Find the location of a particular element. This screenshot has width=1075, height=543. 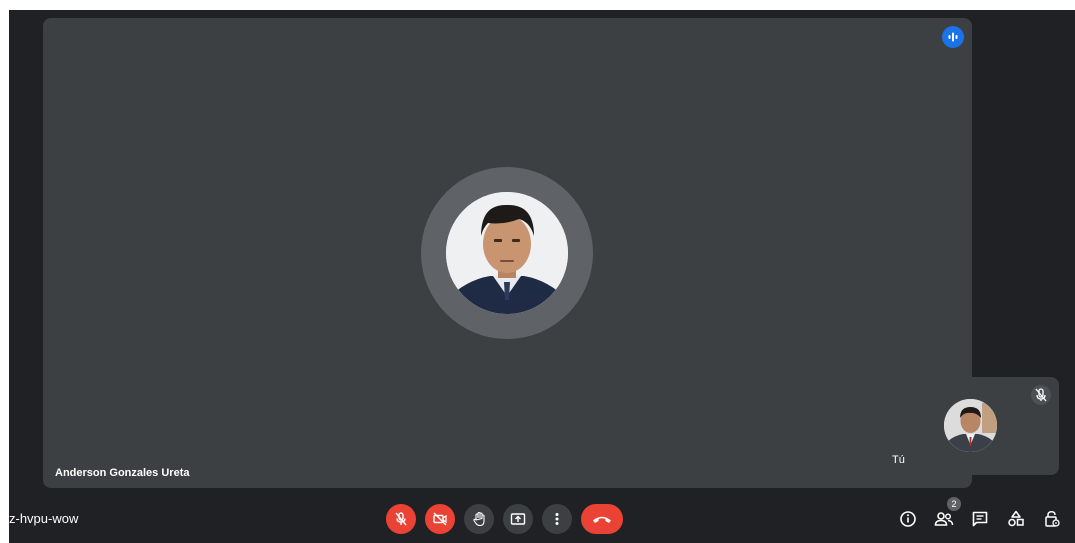

people-icon is located at coordinates (944, 519).